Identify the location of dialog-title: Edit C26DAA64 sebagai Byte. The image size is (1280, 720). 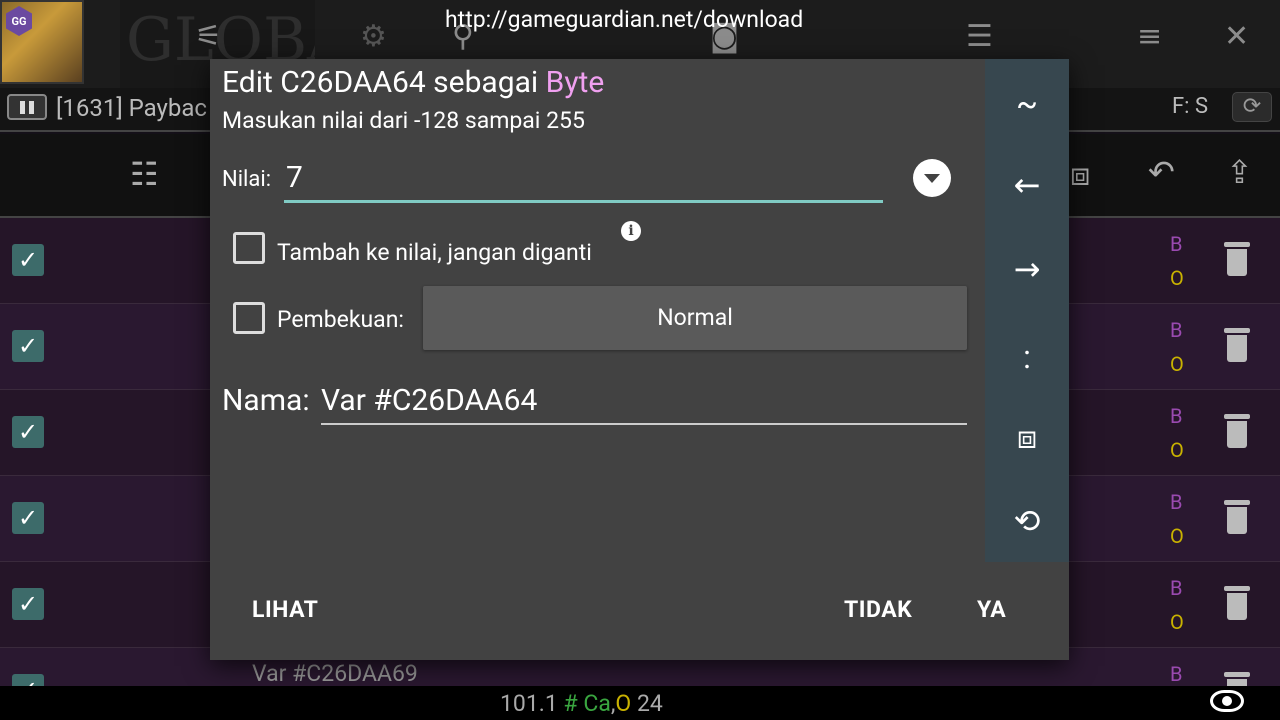
(413, 82).